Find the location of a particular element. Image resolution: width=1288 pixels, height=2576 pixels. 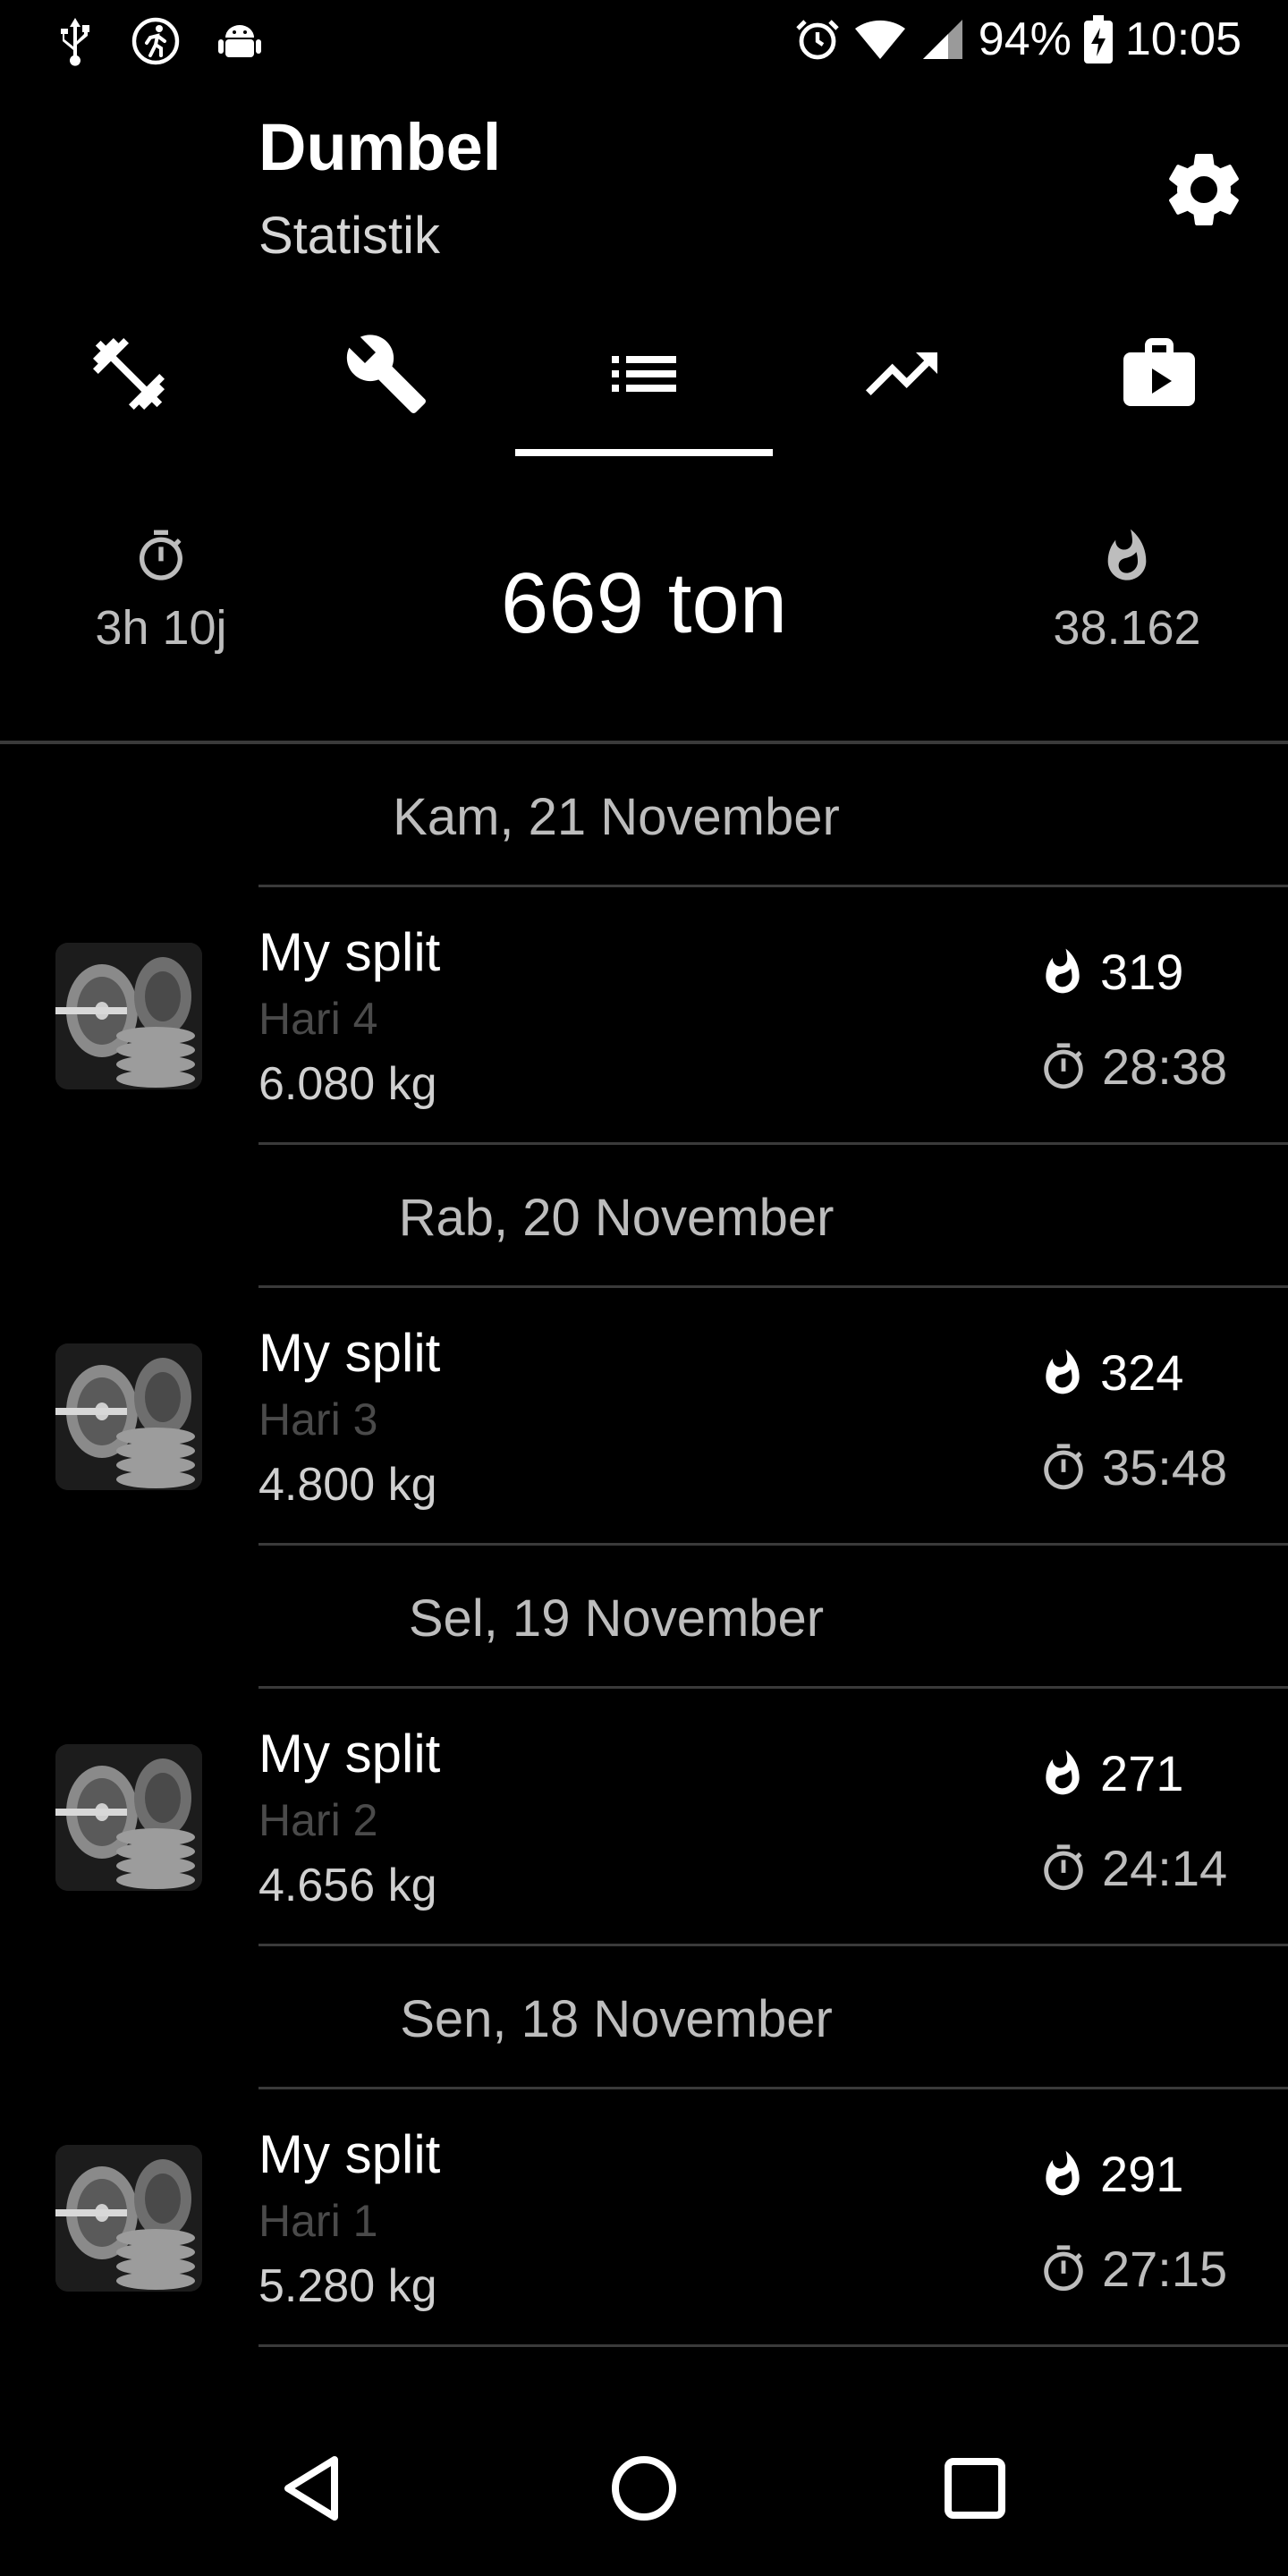

nav-back-button is located at coordinates (313, 2488).